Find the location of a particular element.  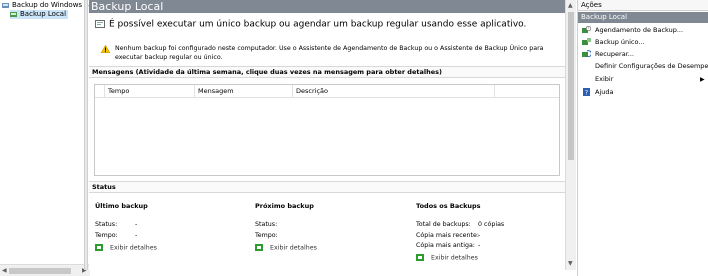

backup-once-icon is located at coordinates (586, 41).